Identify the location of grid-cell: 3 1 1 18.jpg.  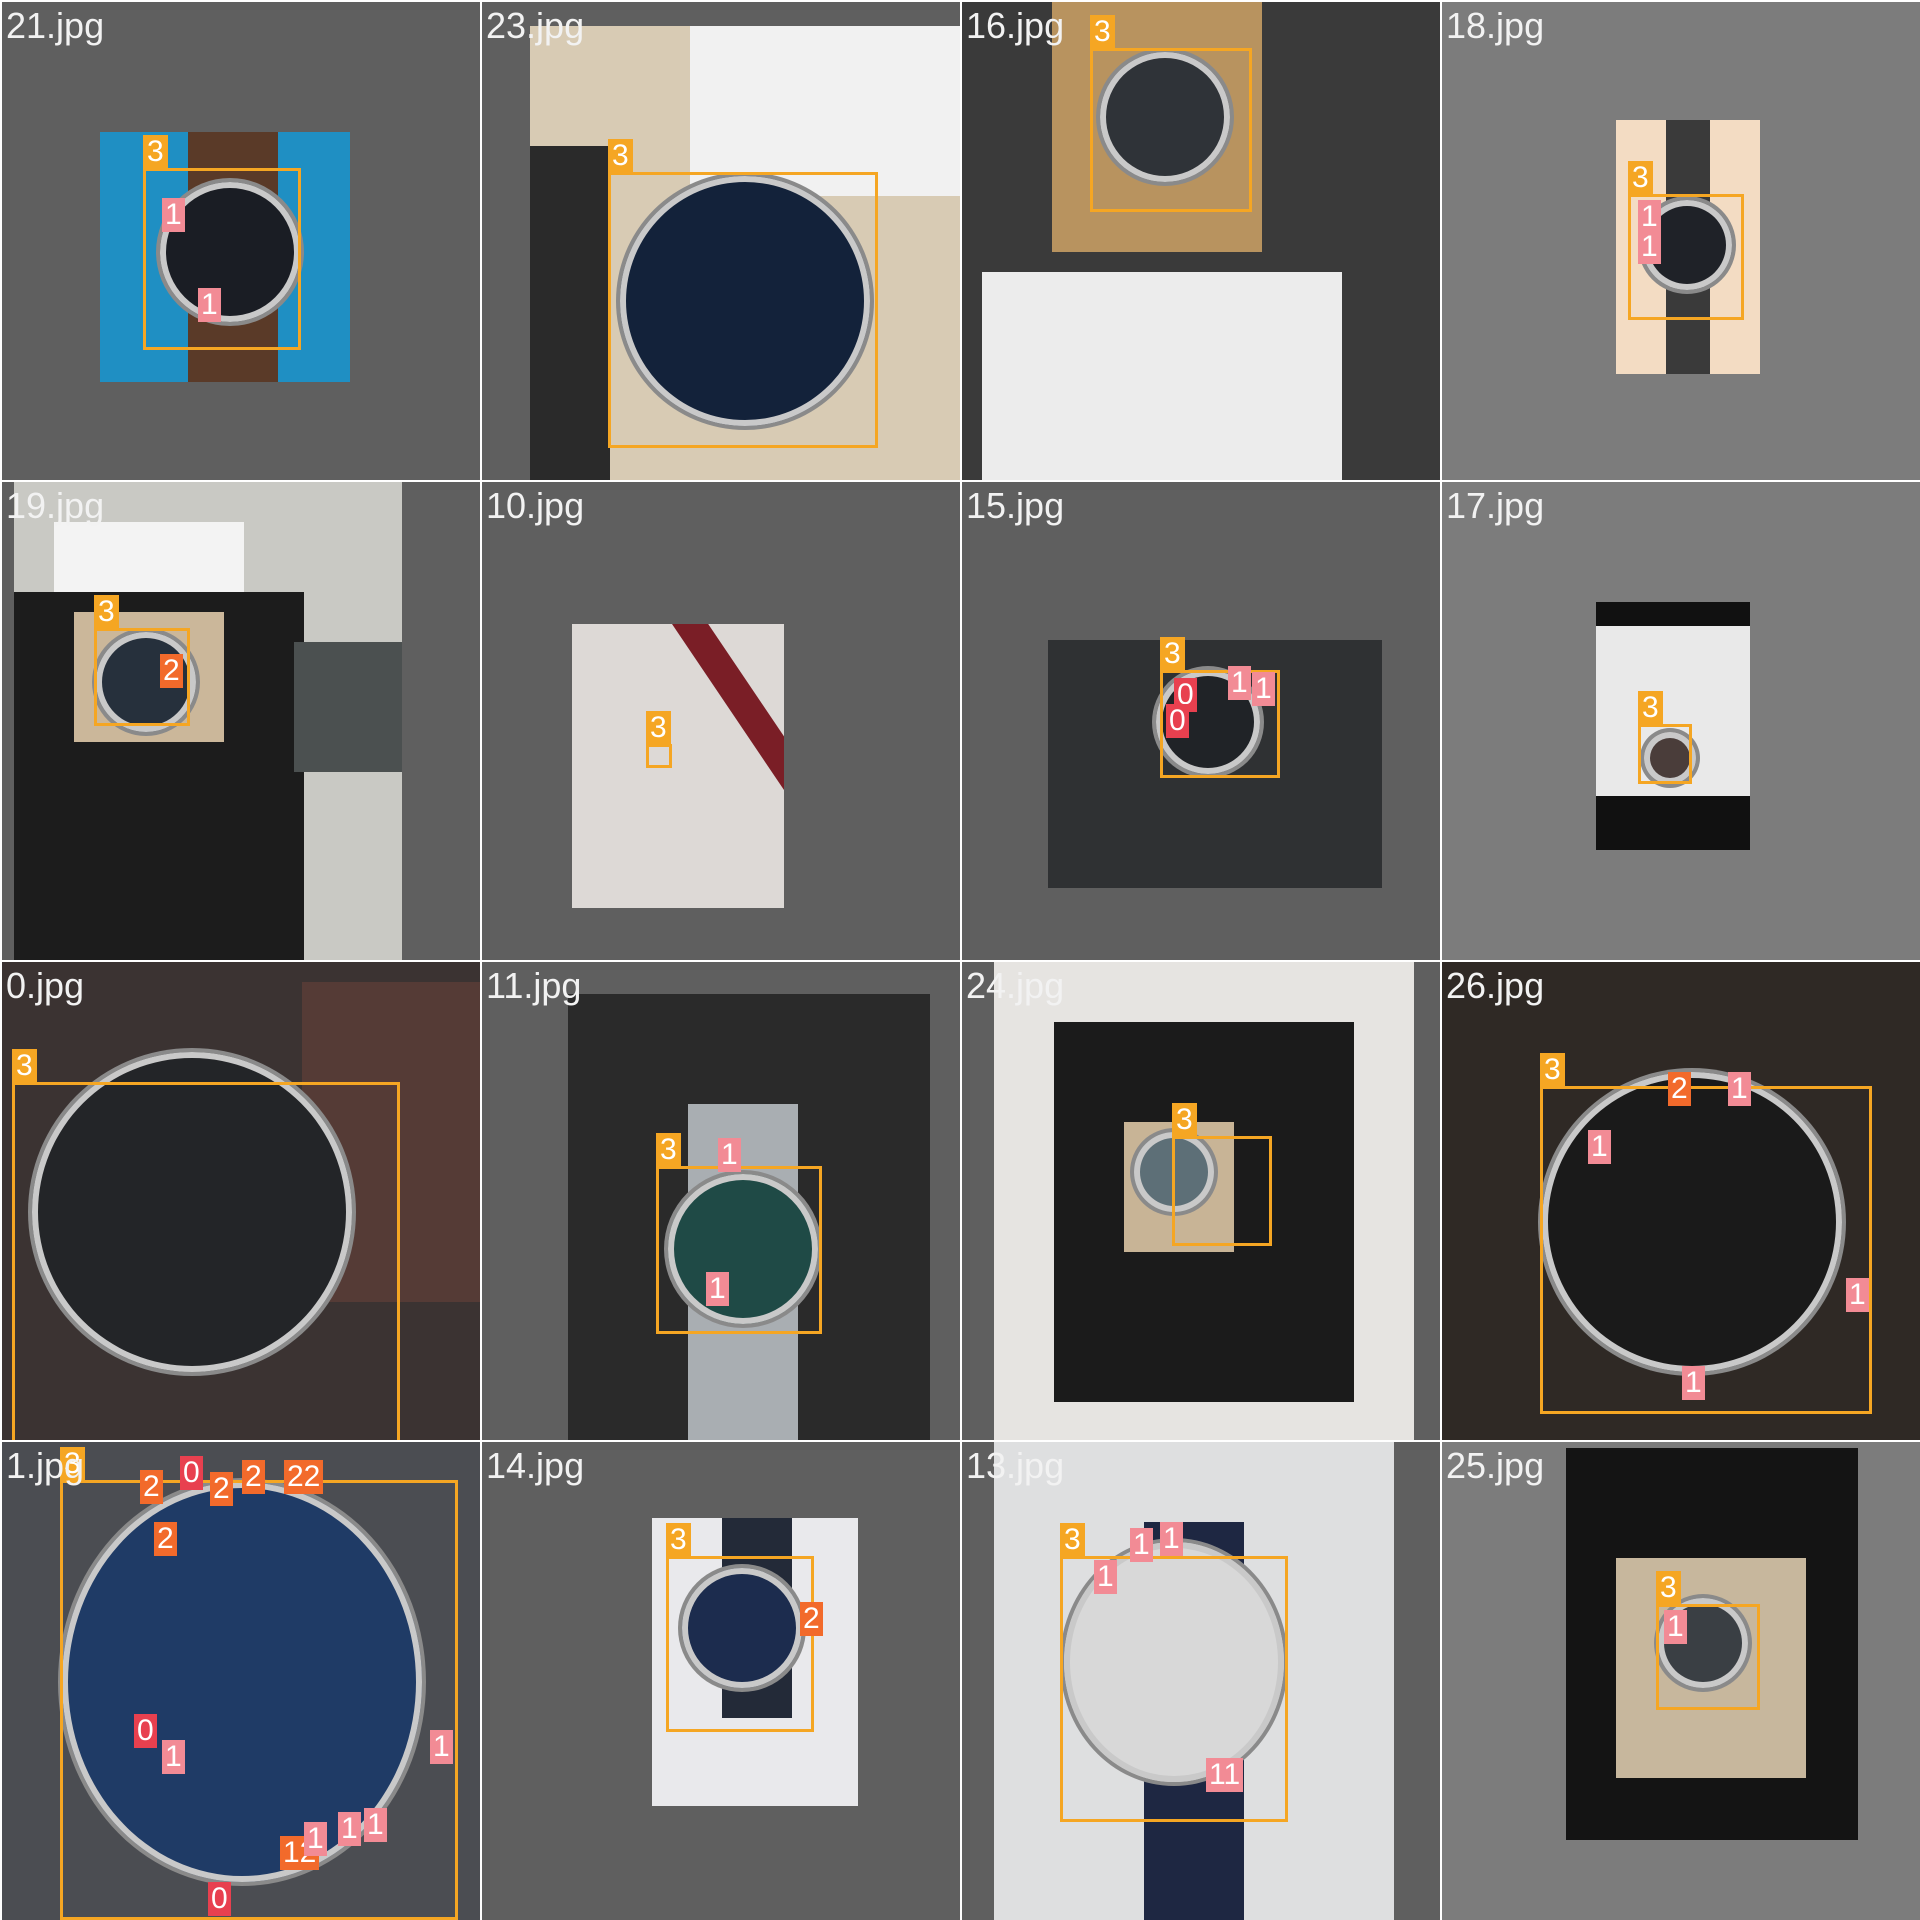
(1681, 241).